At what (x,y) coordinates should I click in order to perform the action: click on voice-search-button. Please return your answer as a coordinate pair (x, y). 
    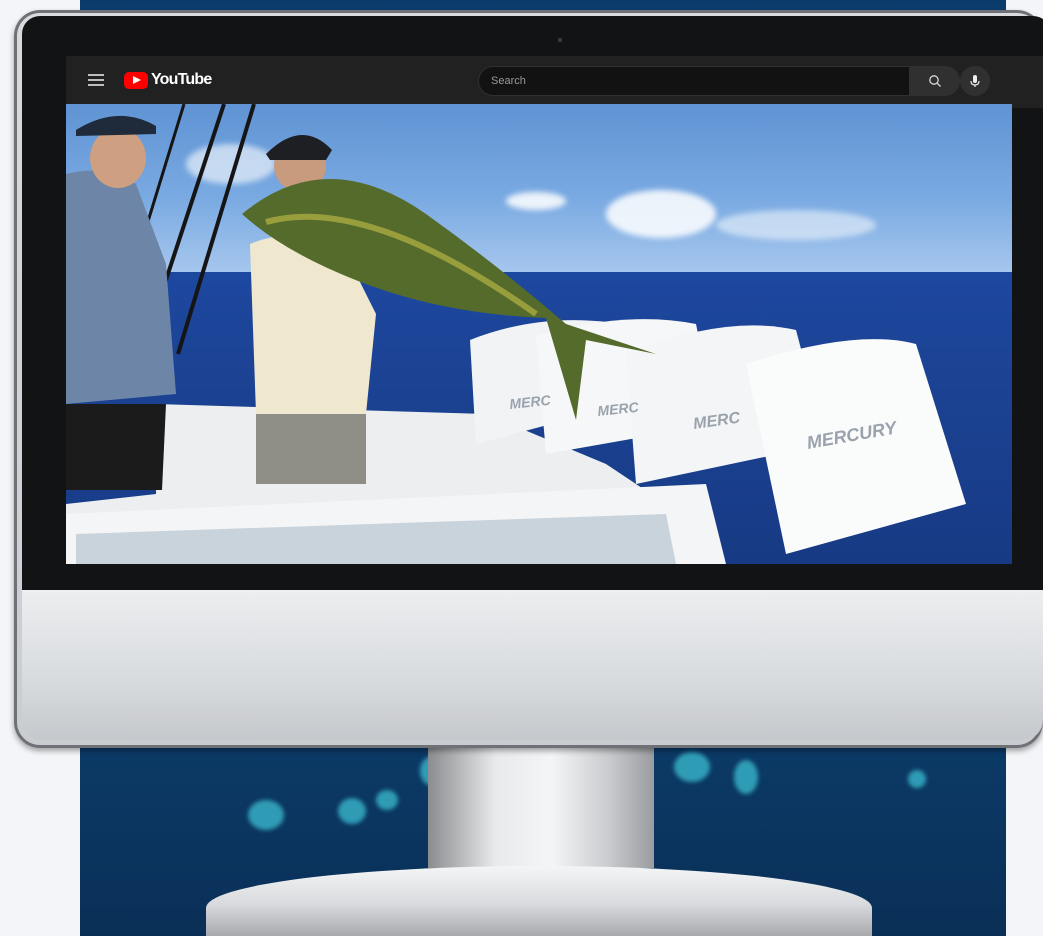
    Looking at the image, I should click on (975, 81).